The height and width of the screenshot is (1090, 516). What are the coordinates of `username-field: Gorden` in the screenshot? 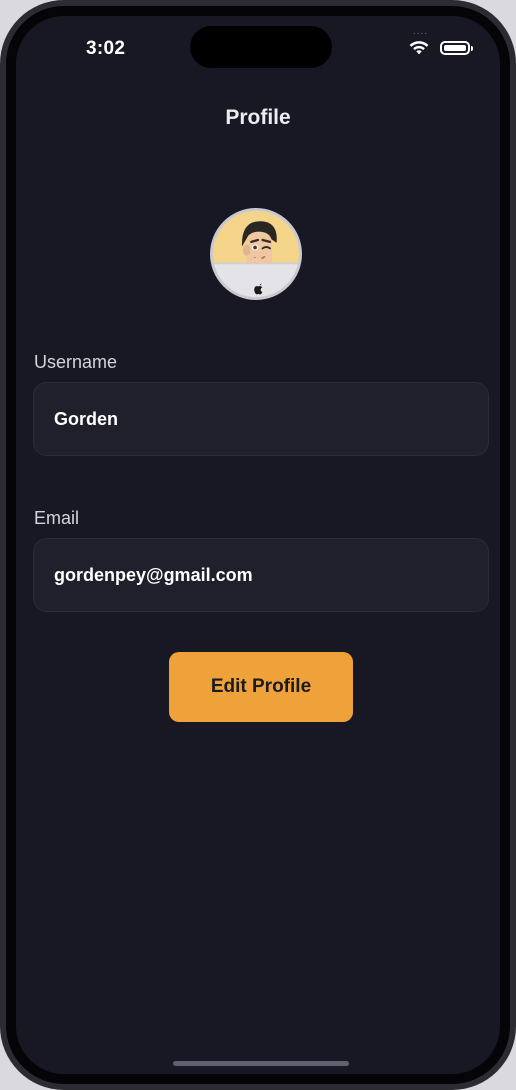 It's located at (261, 419).